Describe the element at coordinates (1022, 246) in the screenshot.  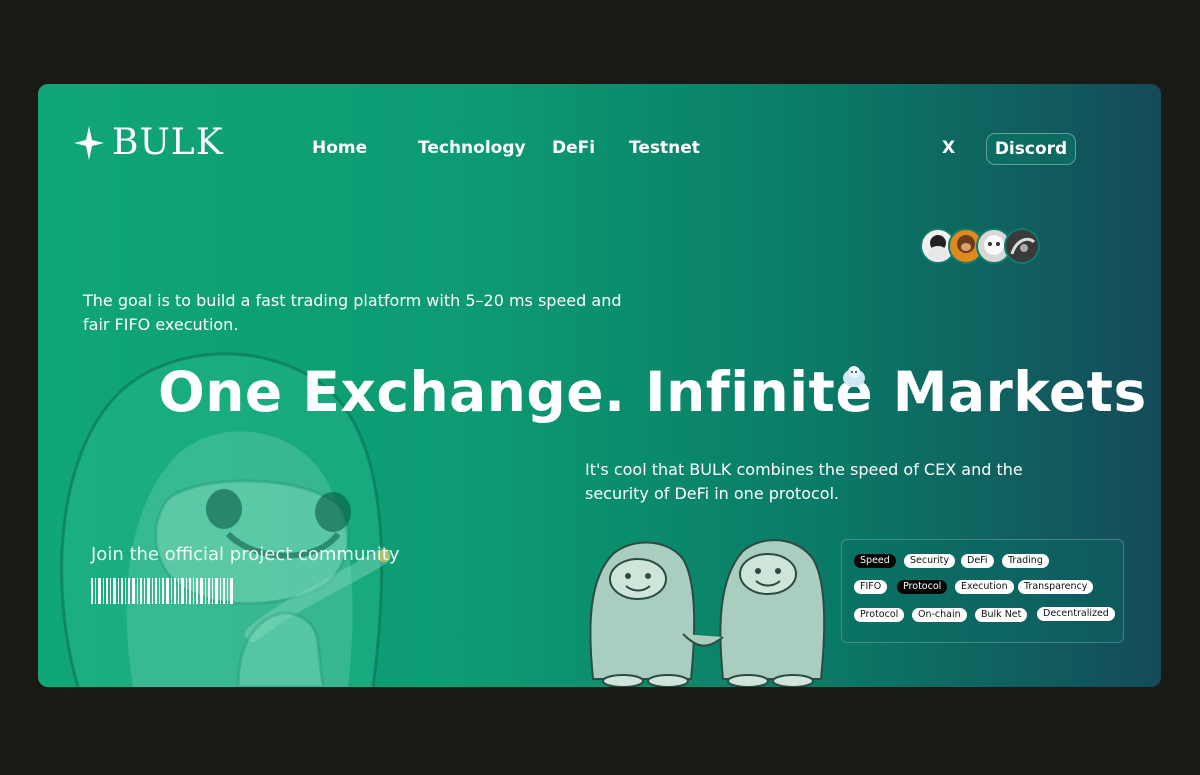
I see `avatar` at that location.